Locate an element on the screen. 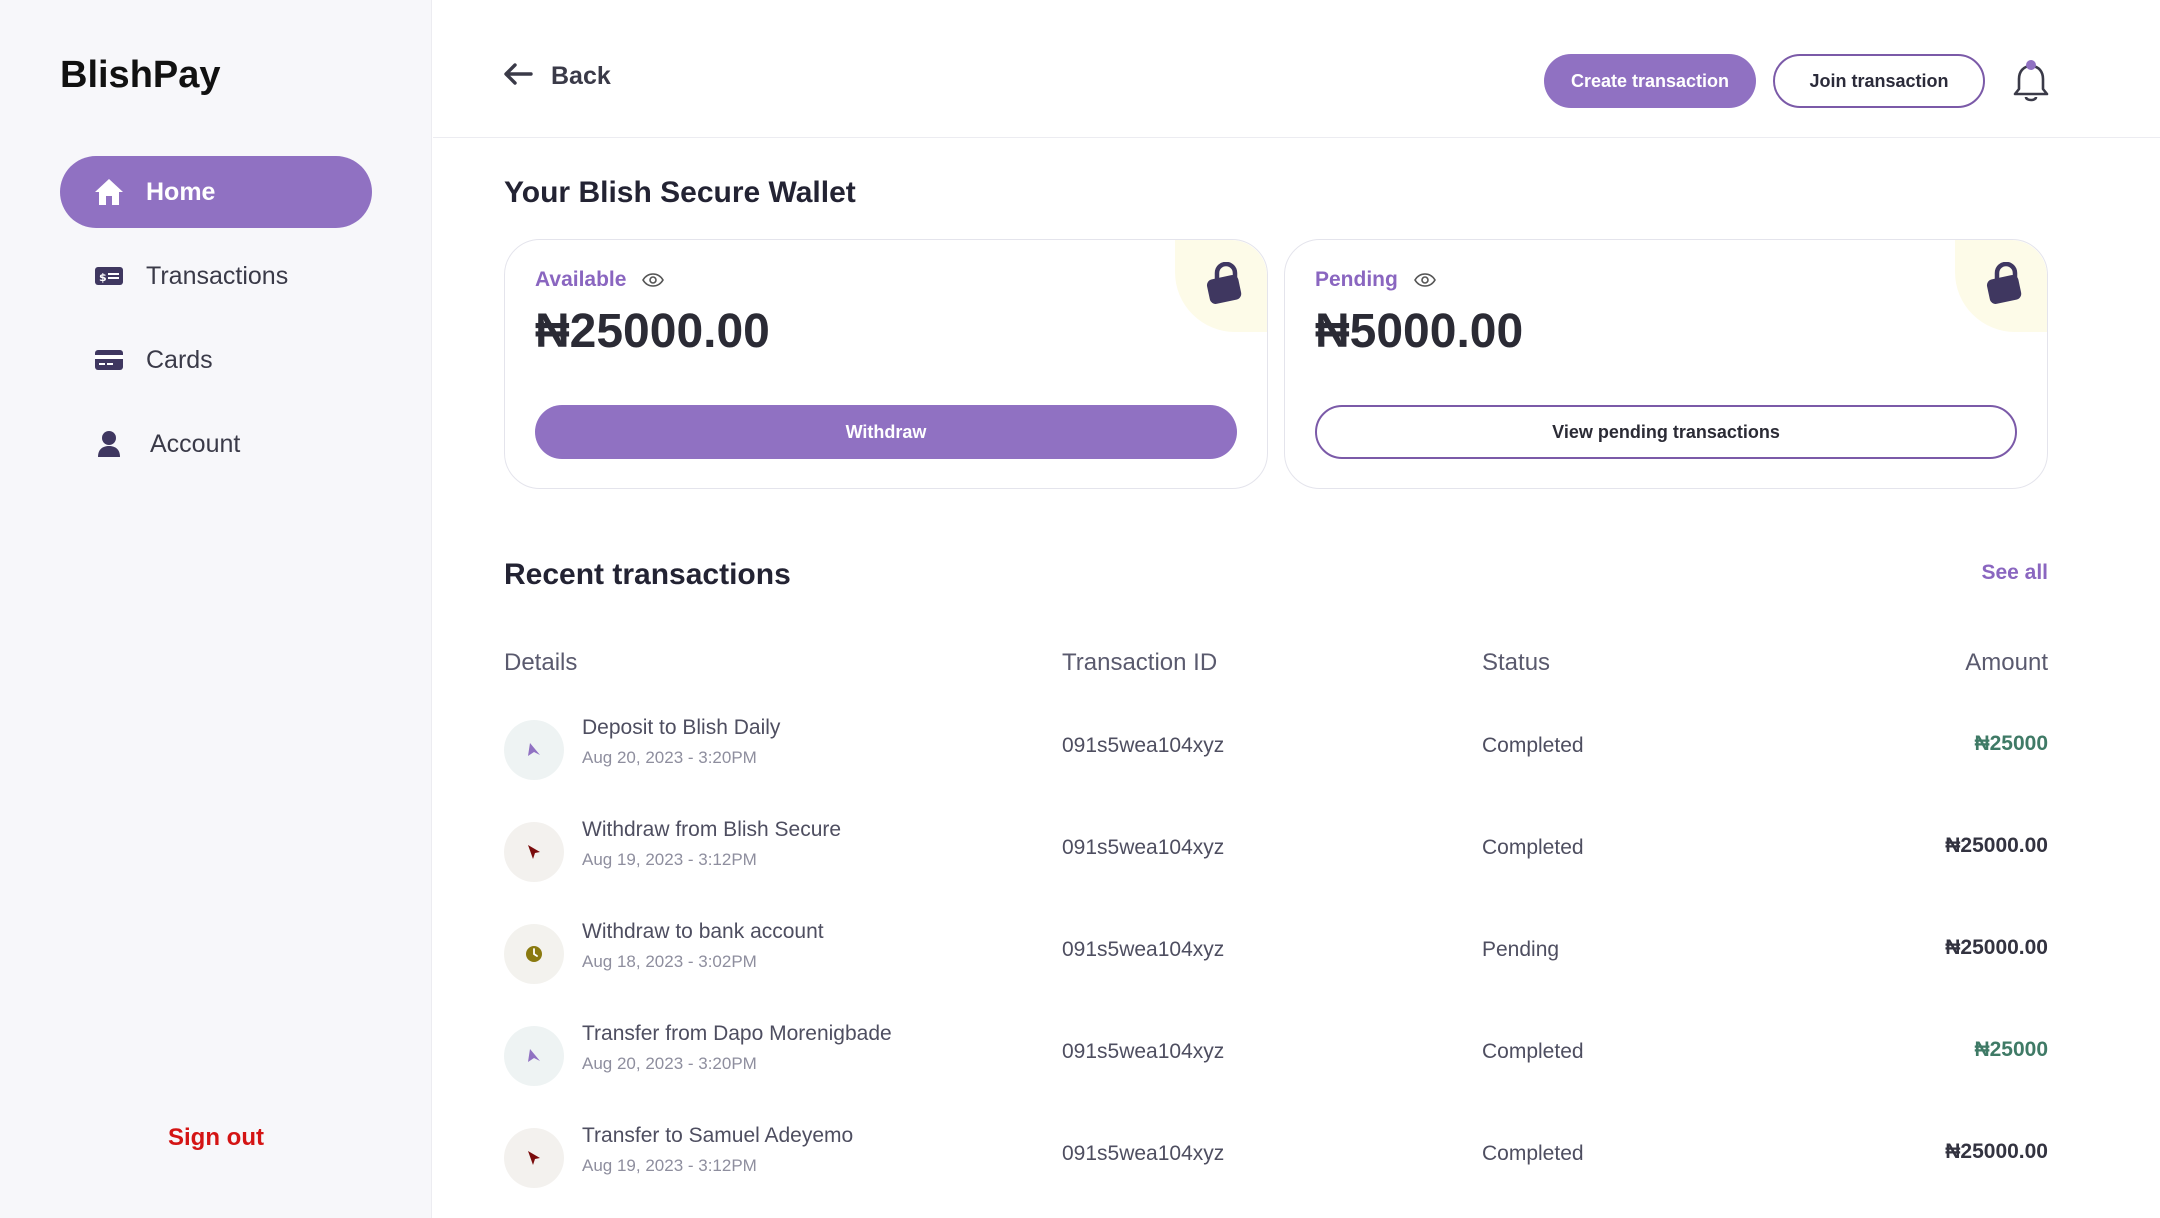 The height and width of the screenshot is (1218, 2160). sidebar-item-account: Account is located at coordinates (216, 444).